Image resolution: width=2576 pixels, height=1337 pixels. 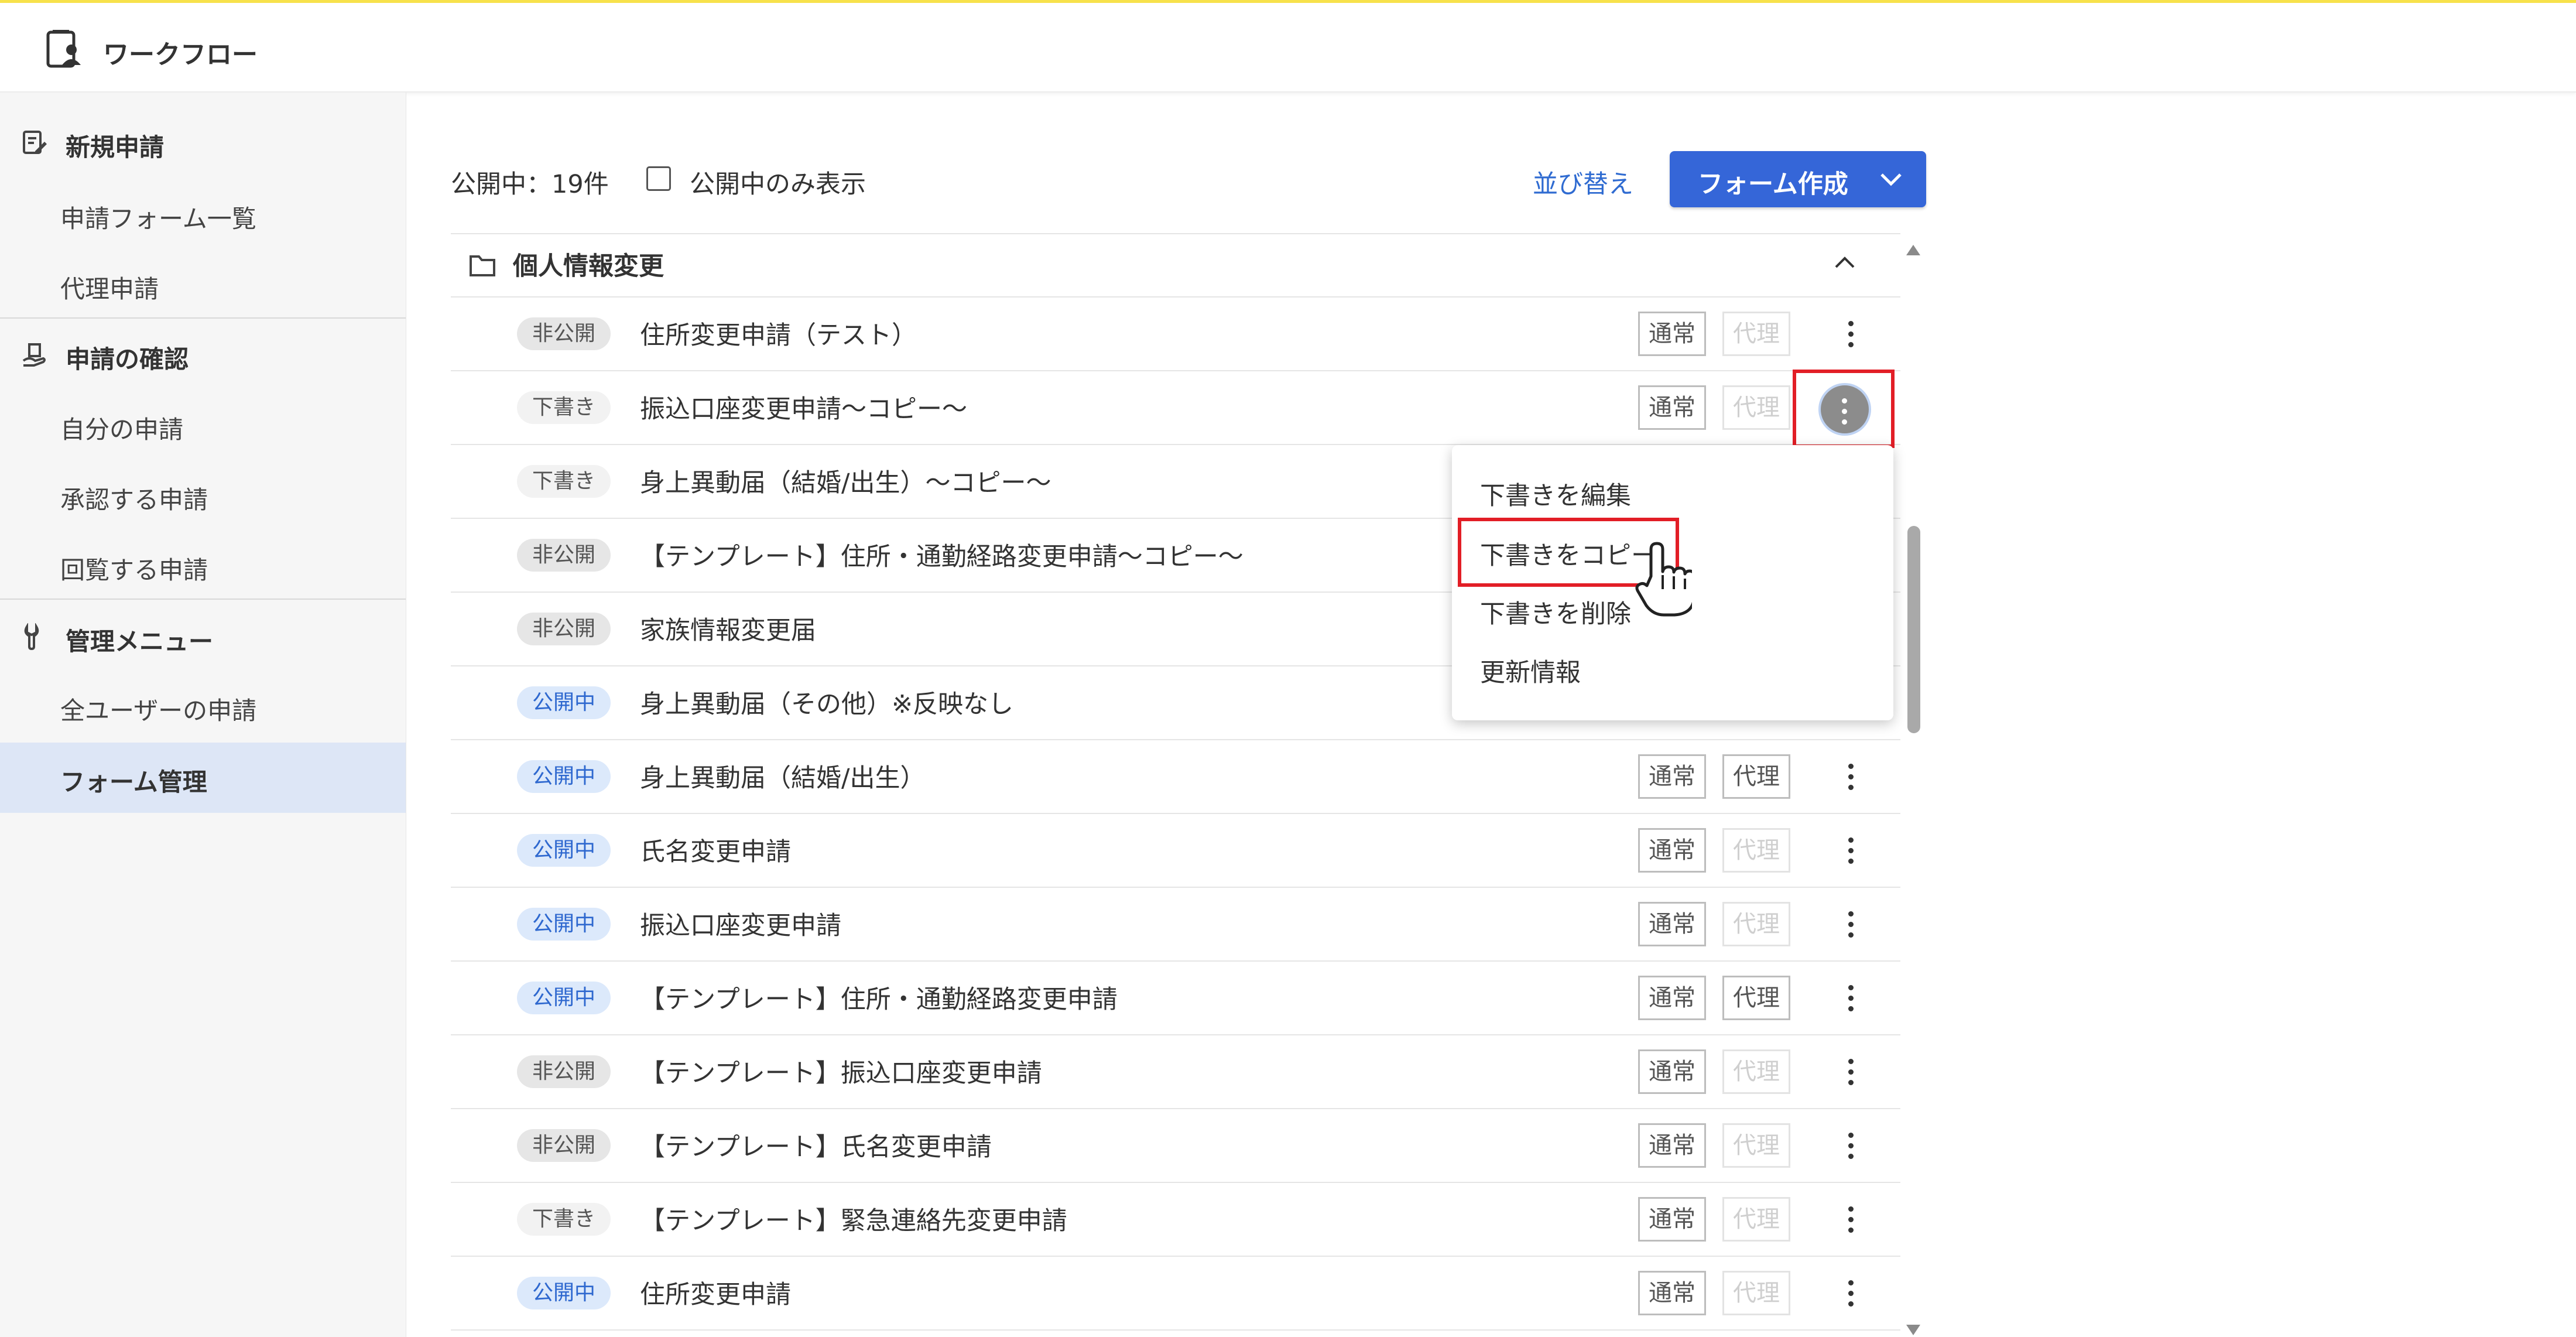 What do you see at coordinates (1583, 182) in the screenshot?
I see `sort-button: 並び替え` at bounding box center [1583, 182].